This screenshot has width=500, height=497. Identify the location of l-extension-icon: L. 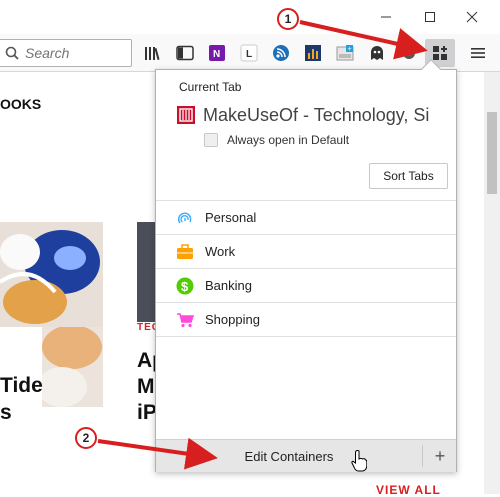
(249, 53).